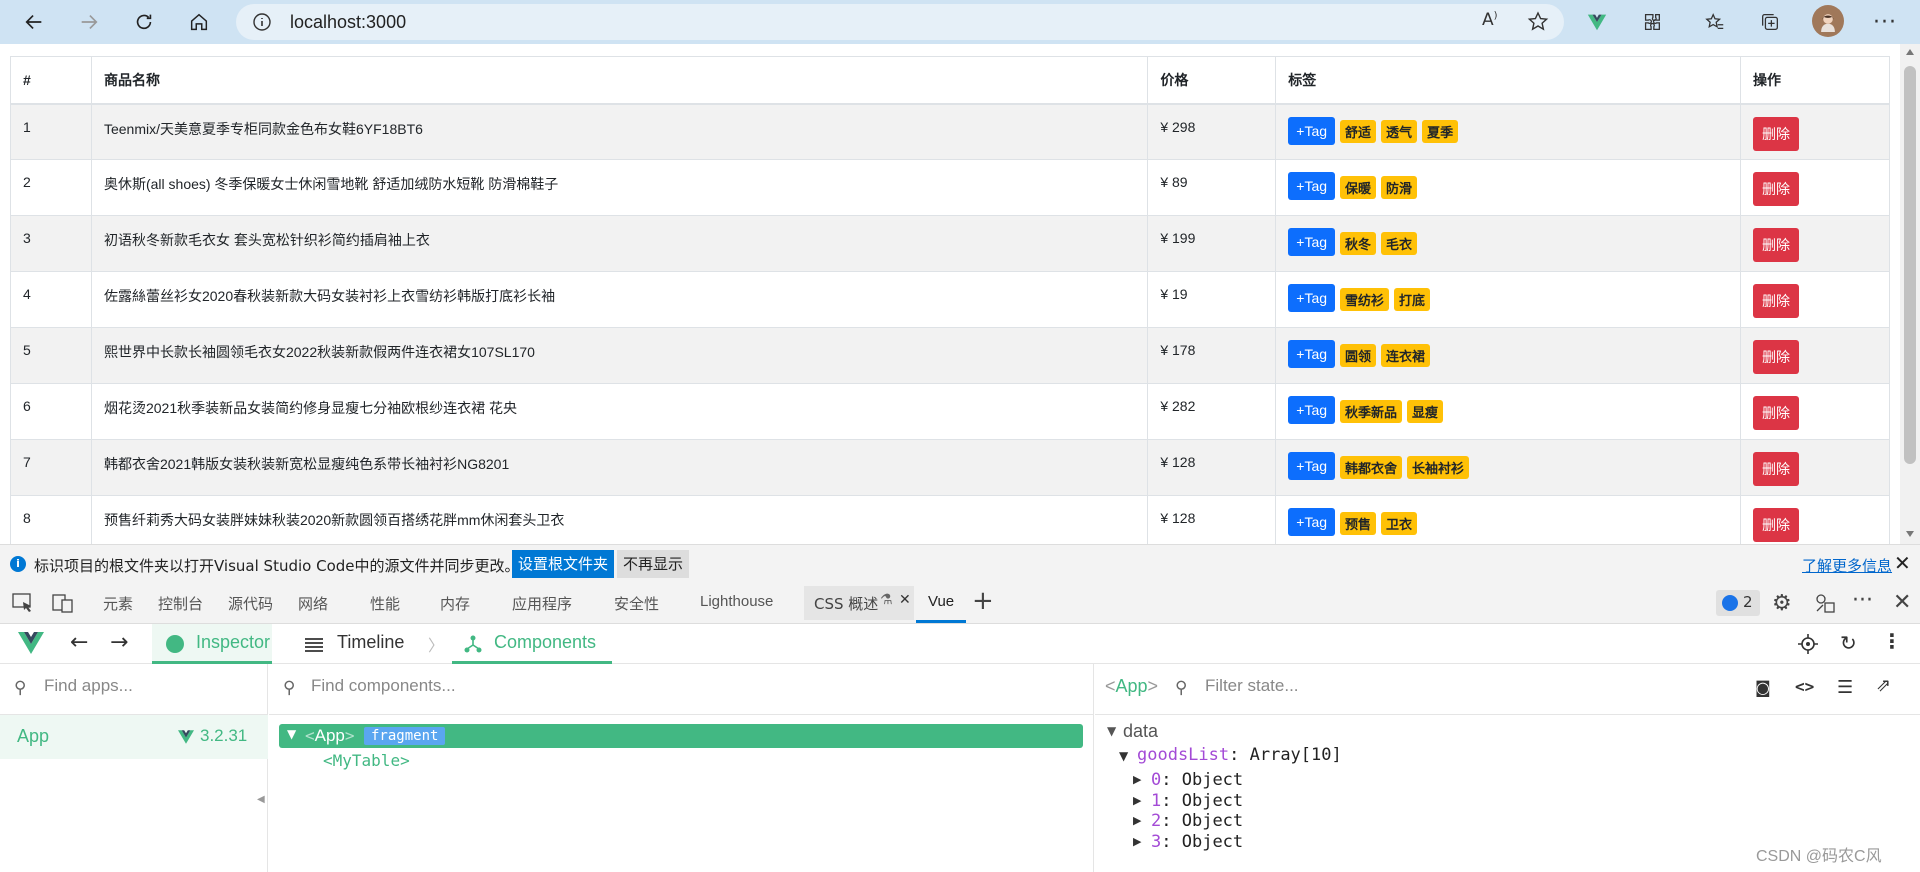 This screenshot has width=1920, height=872. What do you see at coordinates (89, 22) in the screenshot?
I see `forward-icon` at bounding box center [89, 22].